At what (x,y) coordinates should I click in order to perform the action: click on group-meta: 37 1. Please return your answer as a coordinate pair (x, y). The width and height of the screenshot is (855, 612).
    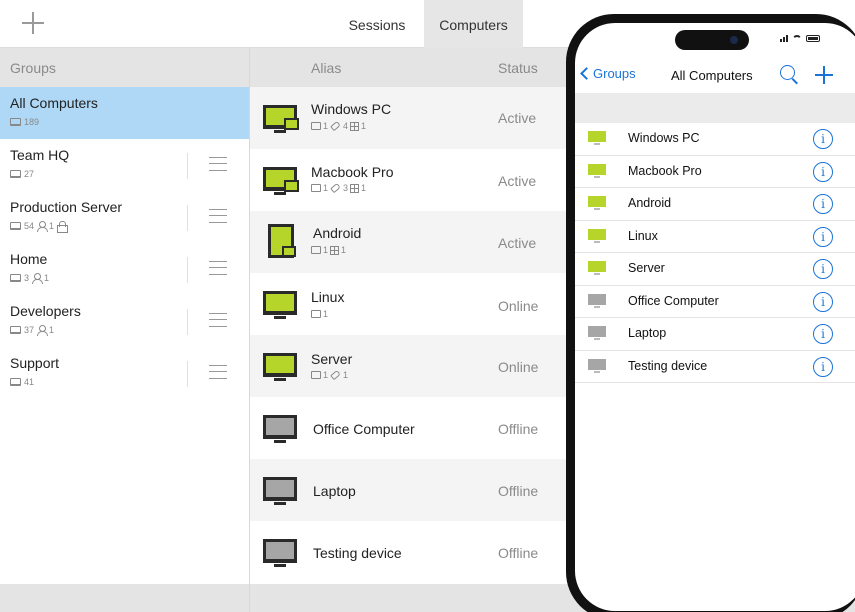
    Looking at the image, I should click on (32, 330).